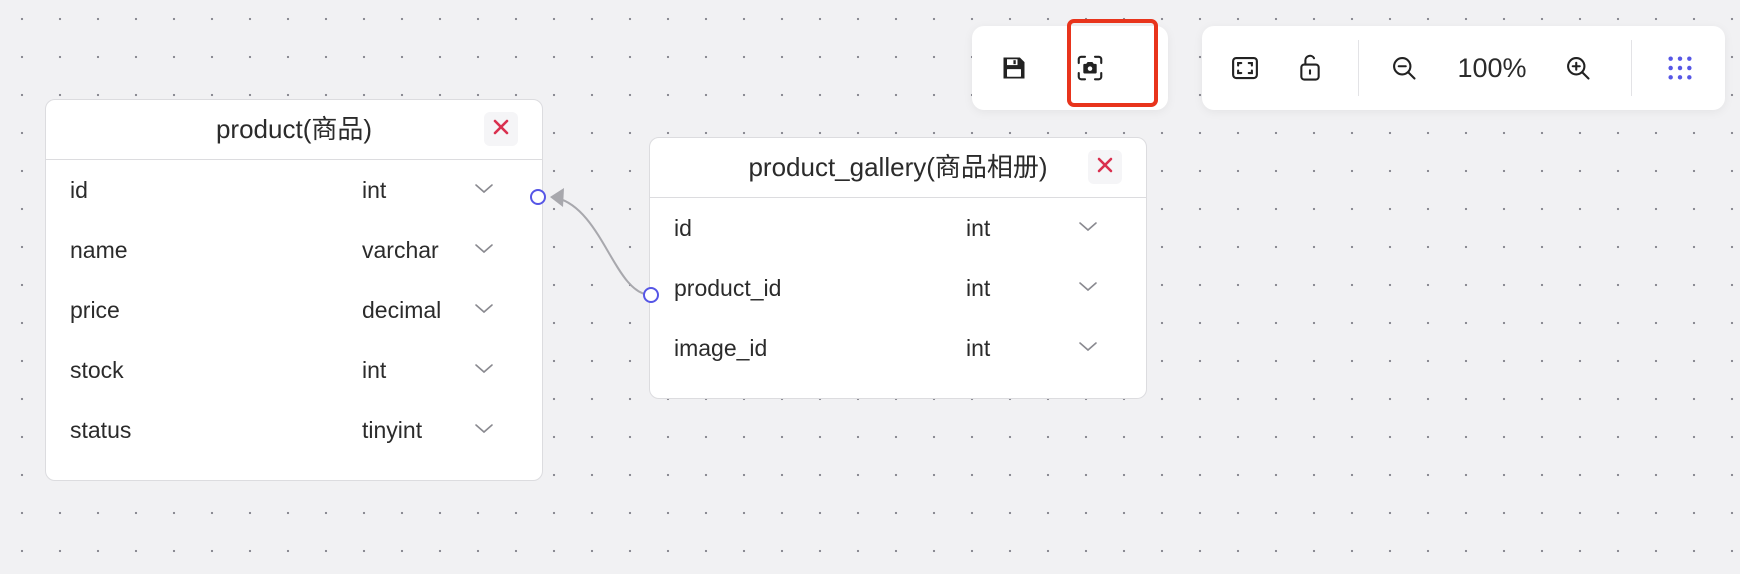 The width and height of the screenshot is (1740, 574). Describe the element at coordinates (95, 310) in the screenshot. I see `field-name: price` at that location.